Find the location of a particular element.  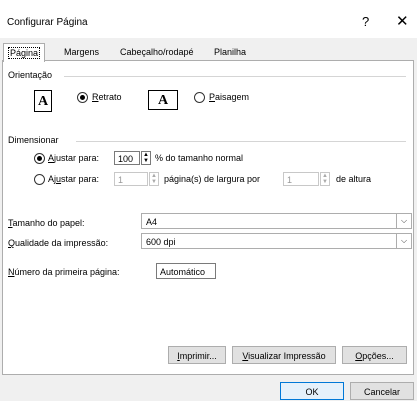

fit-to-radio is located at coordinates (39, 179).